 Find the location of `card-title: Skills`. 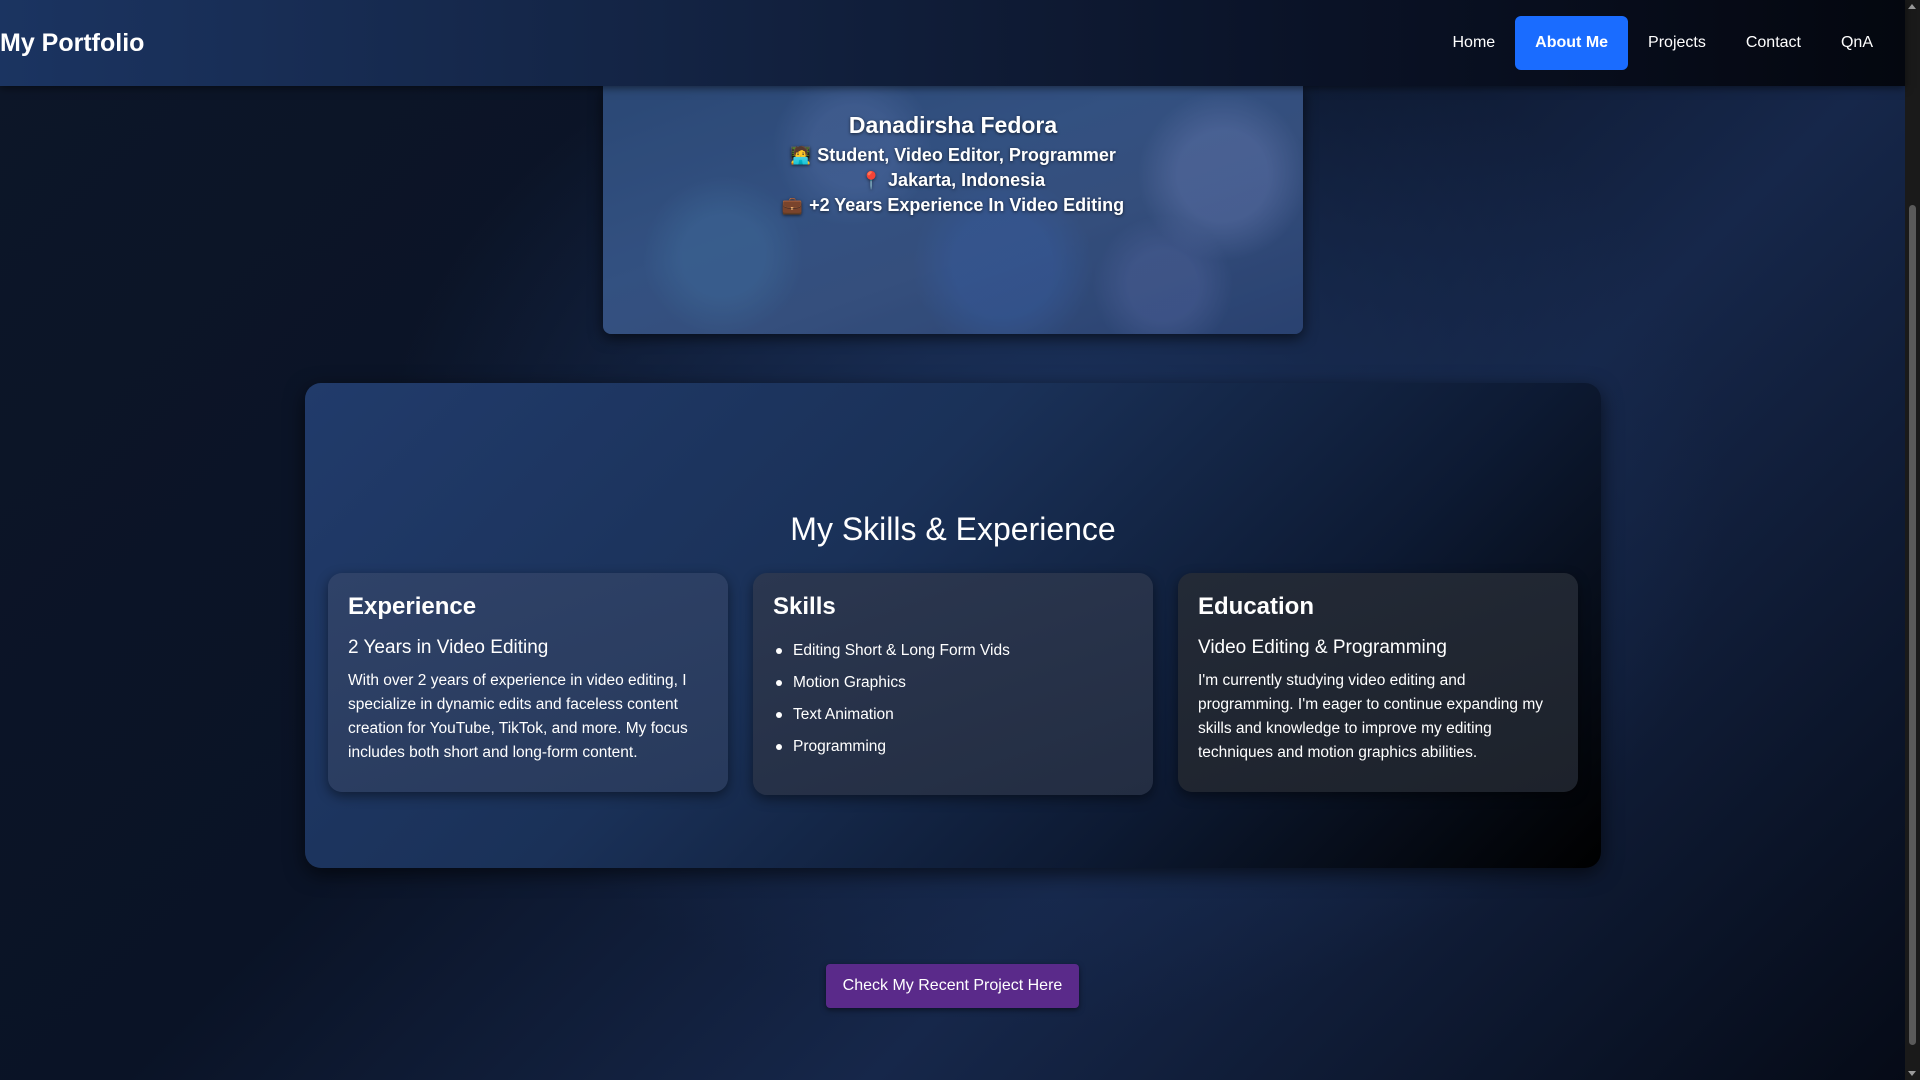

card-title: Skills is located at coordinates (804, 606).